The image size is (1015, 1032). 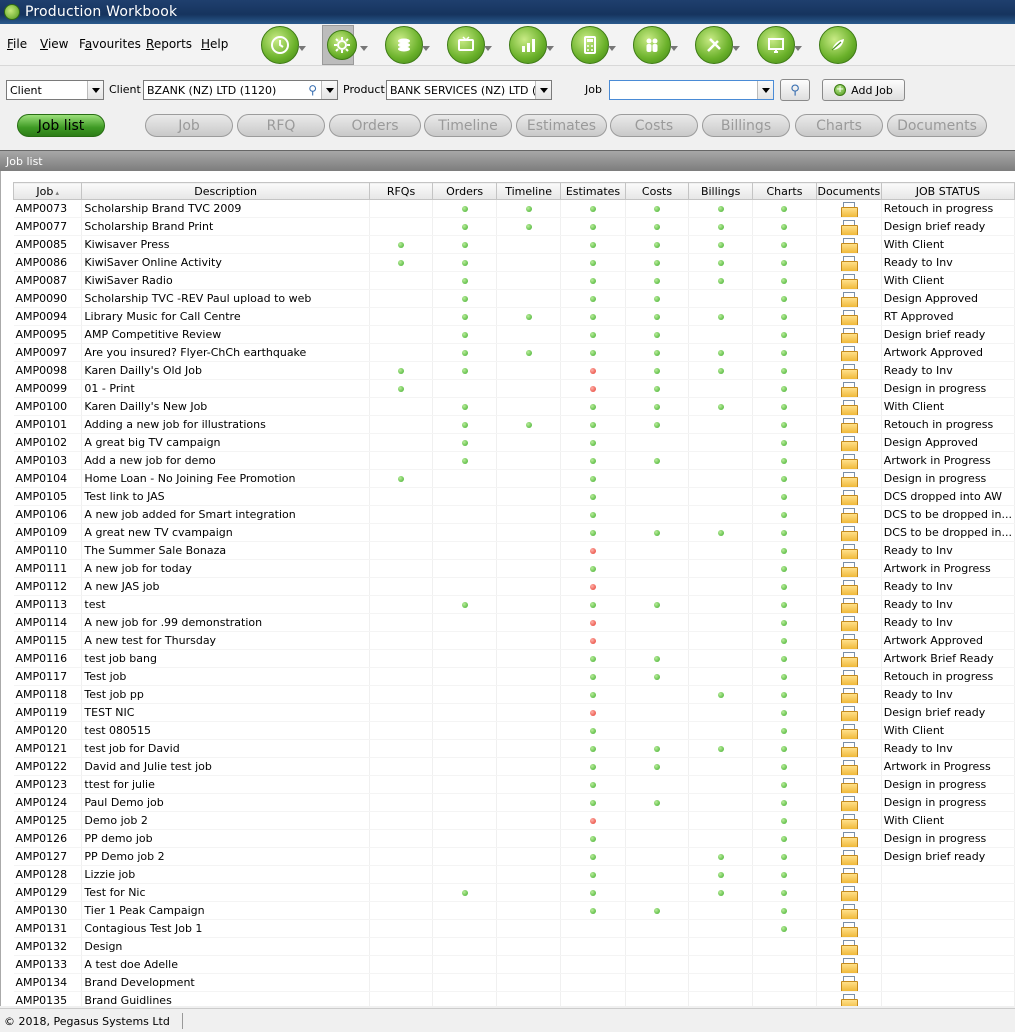 What do you see at coordinates (514, 982) in the screenshot?
I see `table-row: AMP0134 Brand Development` at bounding box center [514, 982].